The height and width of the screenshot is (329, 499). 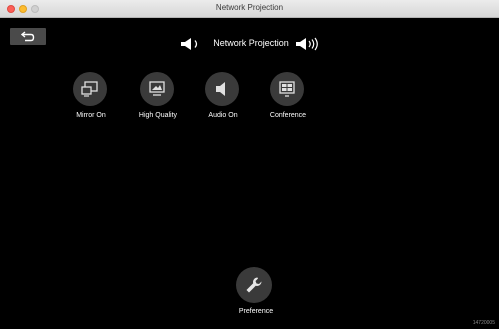 I want to click on high-quality-button: High Quality, so click(x=158, y=102).